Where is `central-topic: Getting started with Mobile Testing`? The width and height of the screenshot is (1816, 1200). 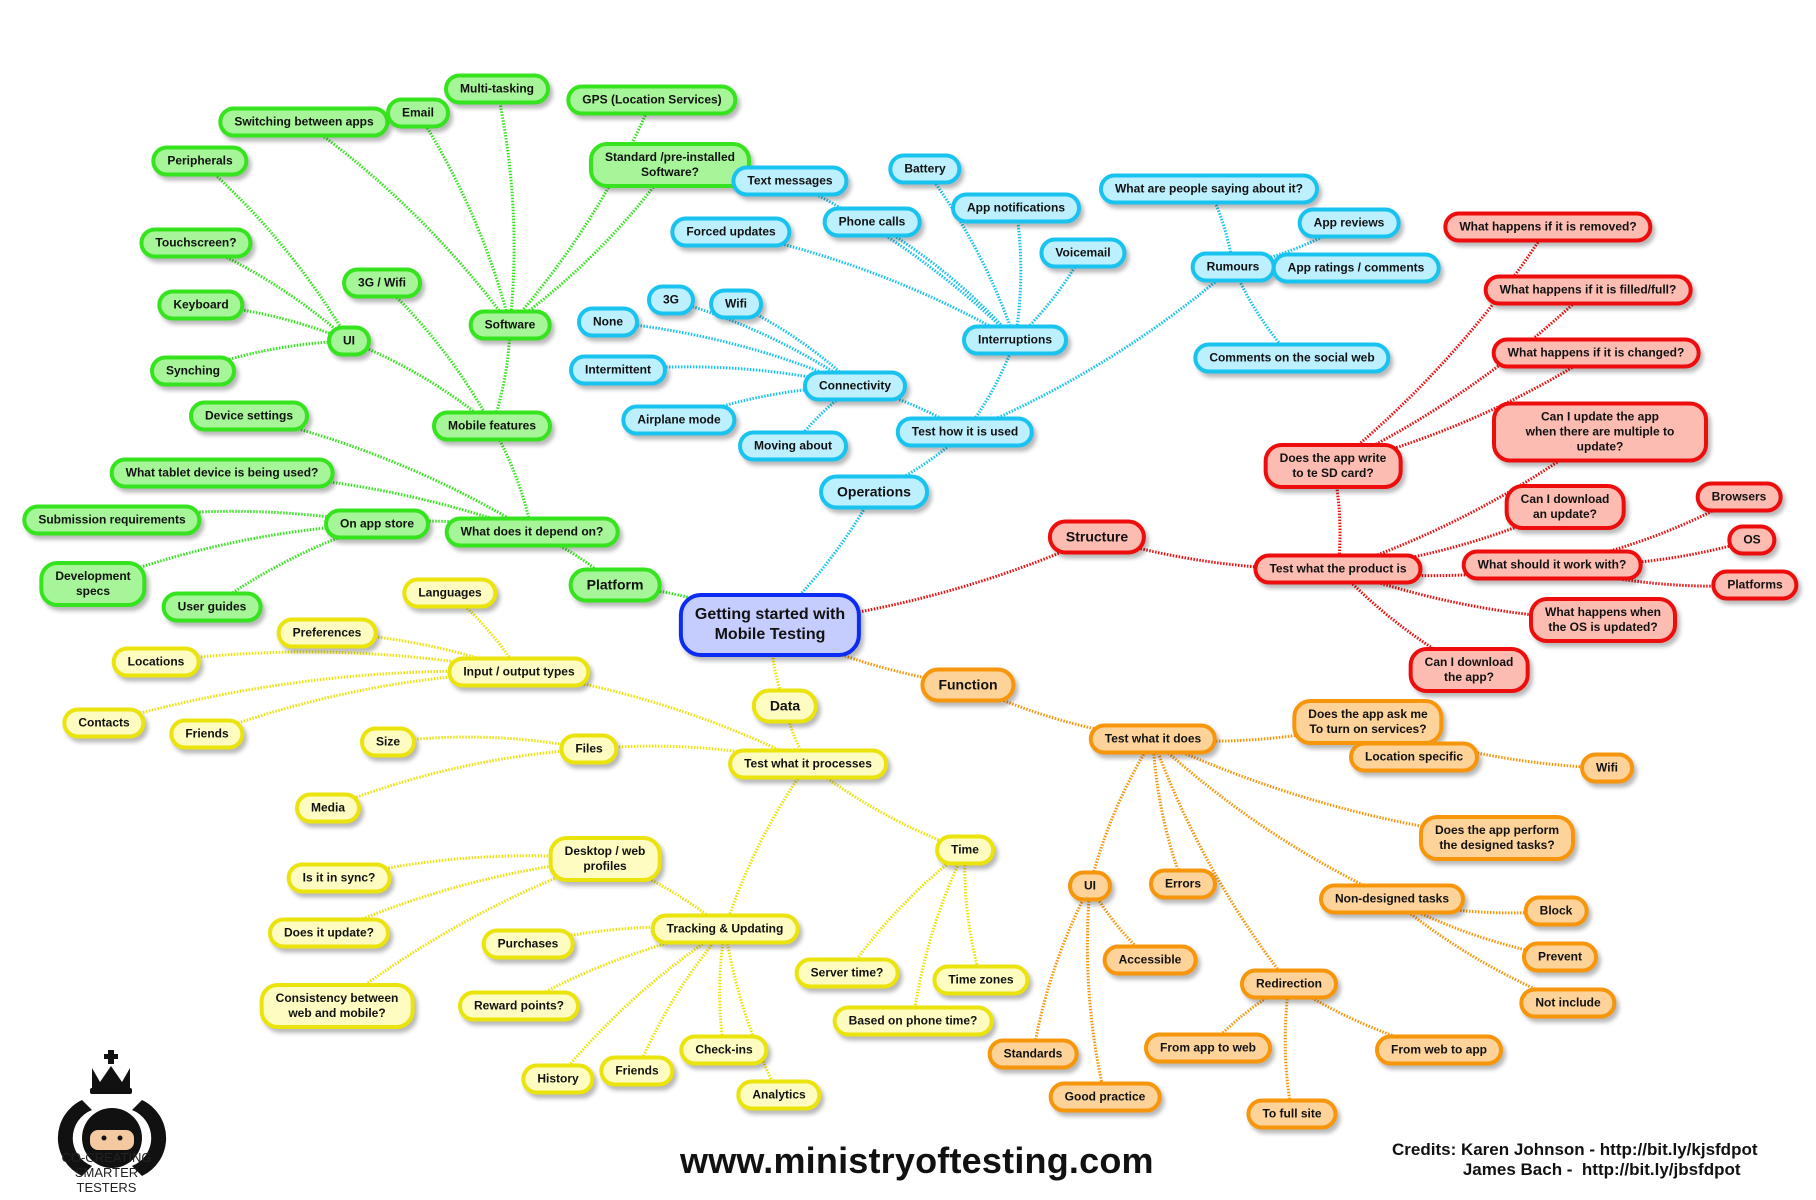
central-topic: Getting started with Mobile Testing is located at coordinates (770, 625).